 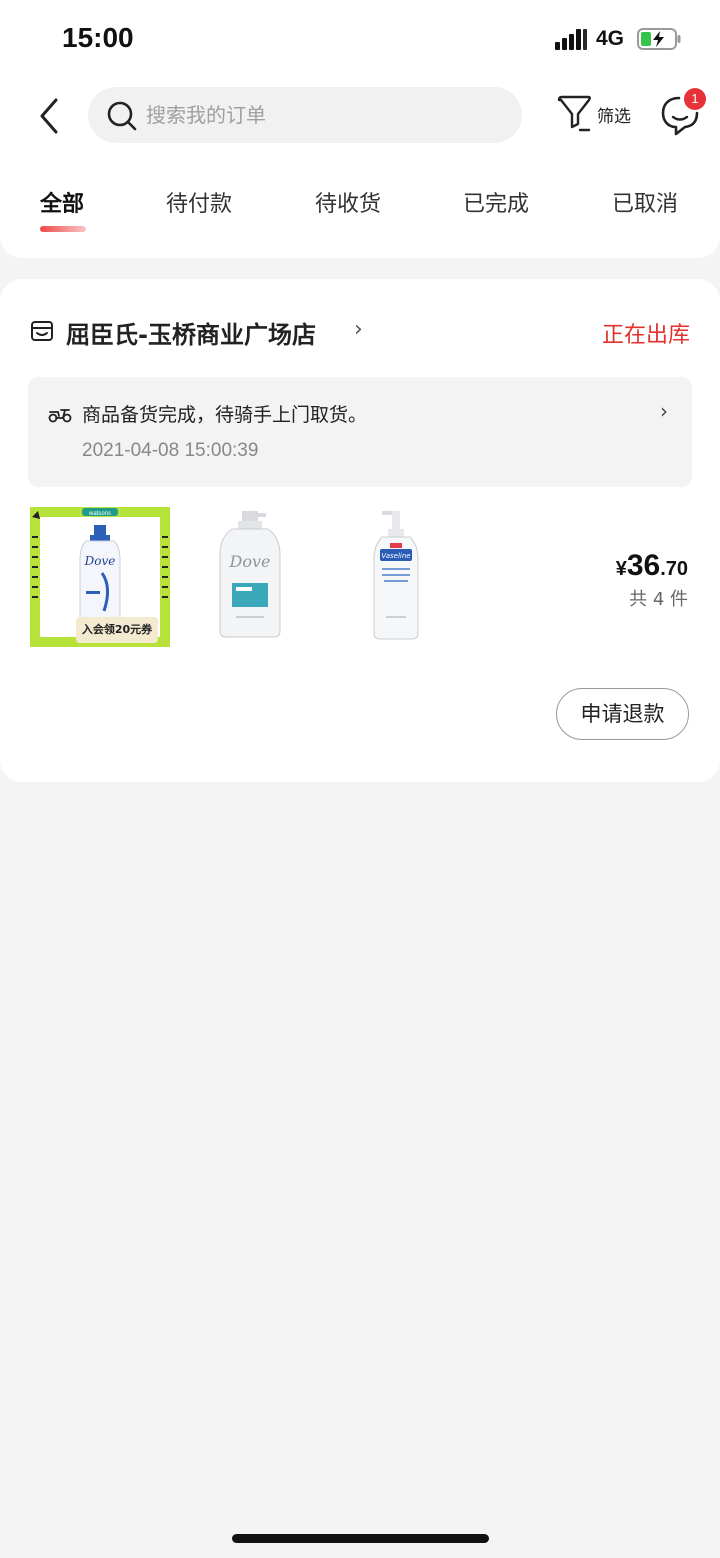 What do you see at coordinates (360, 432) in the screenshot?
I see `delivery-notice: 商品备货完成，待骑手上门取货。 2021-04-08 15:00:39 ›` at bounding box center [360, 432].